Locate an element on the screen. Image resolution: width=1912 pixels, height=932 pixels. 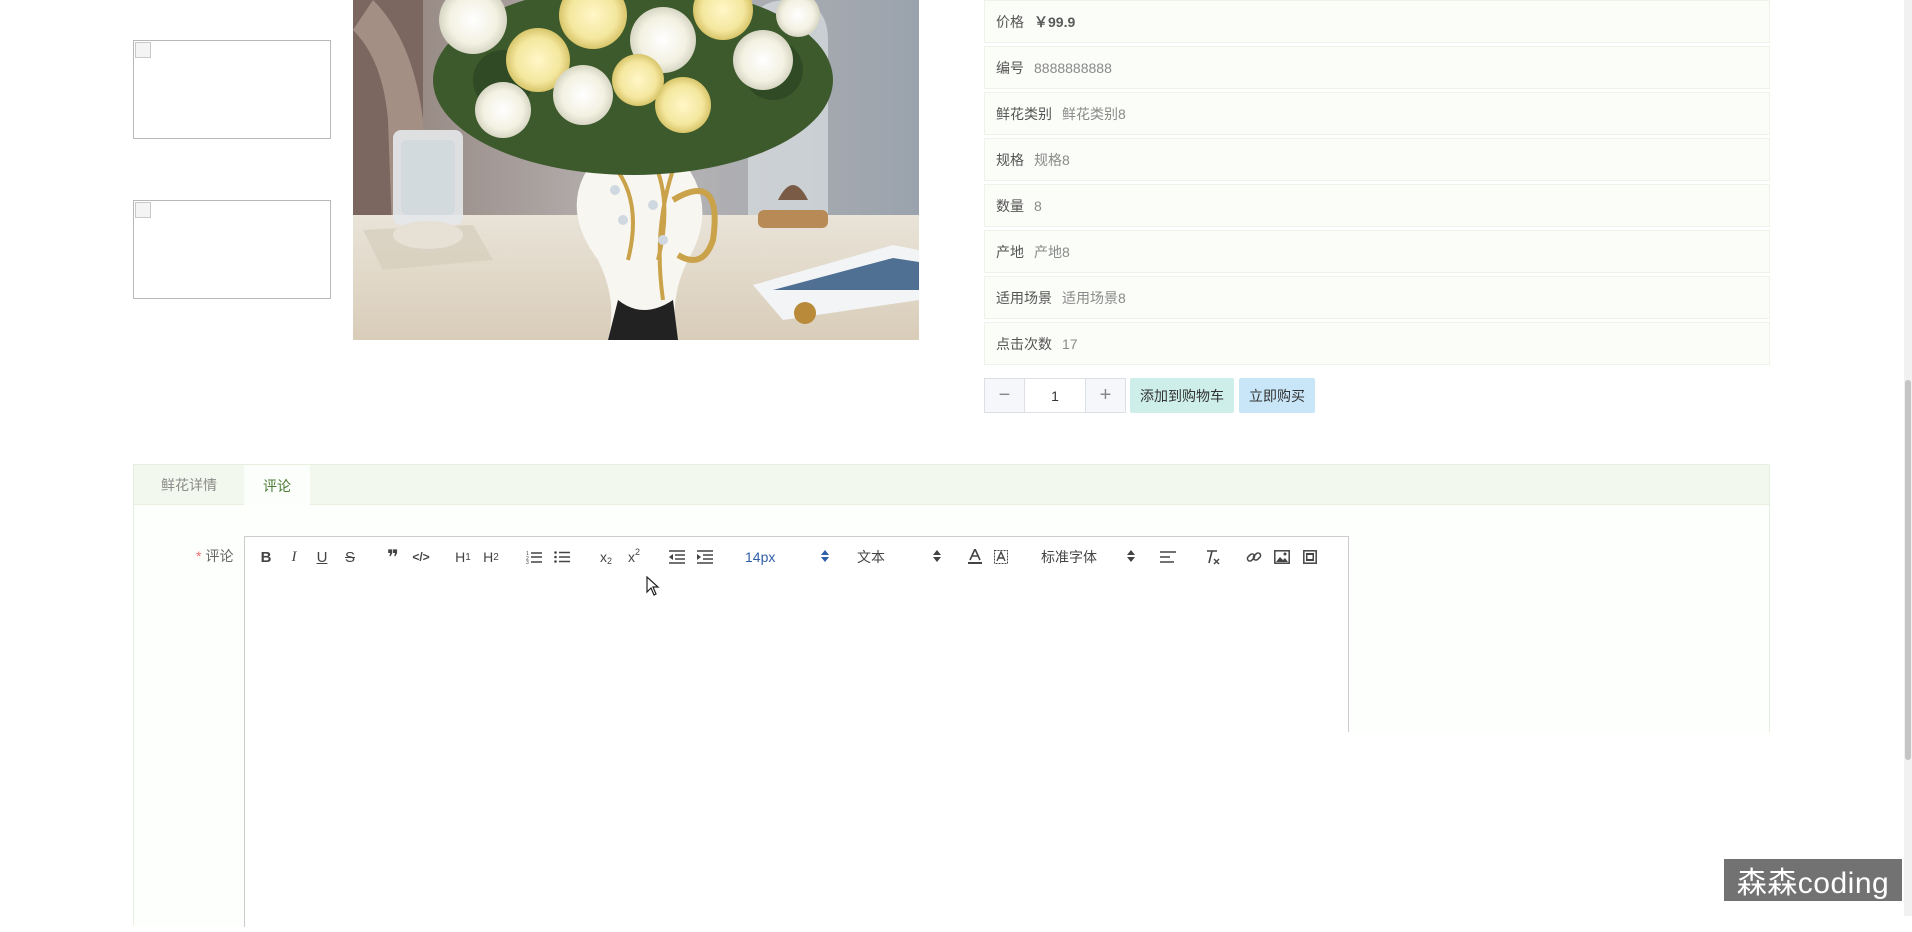
increase-button: + is located at coordinates (1105, 395).